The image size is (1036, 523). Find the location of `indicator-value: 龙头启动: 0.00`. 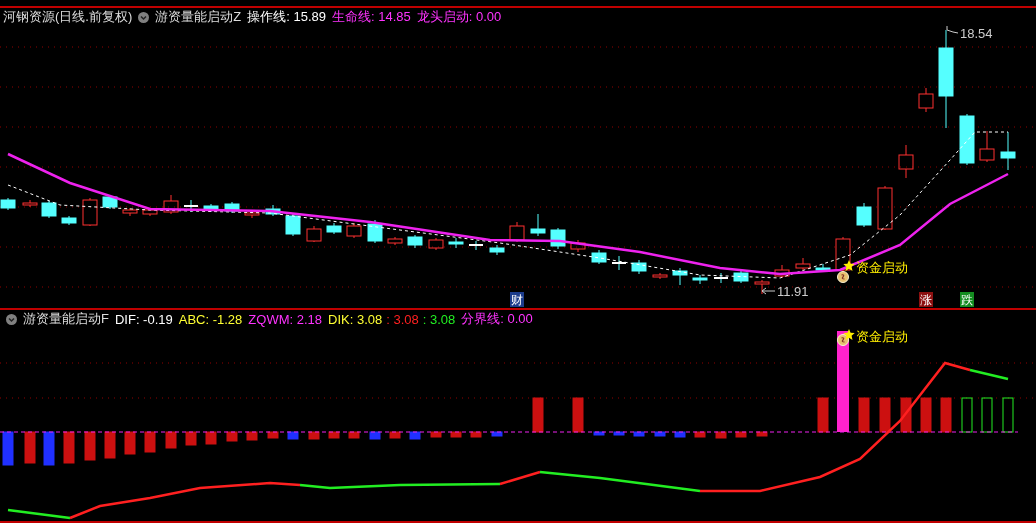

indicator-value: 龙头启动: 0.00 is located at coordinates (459, 17).